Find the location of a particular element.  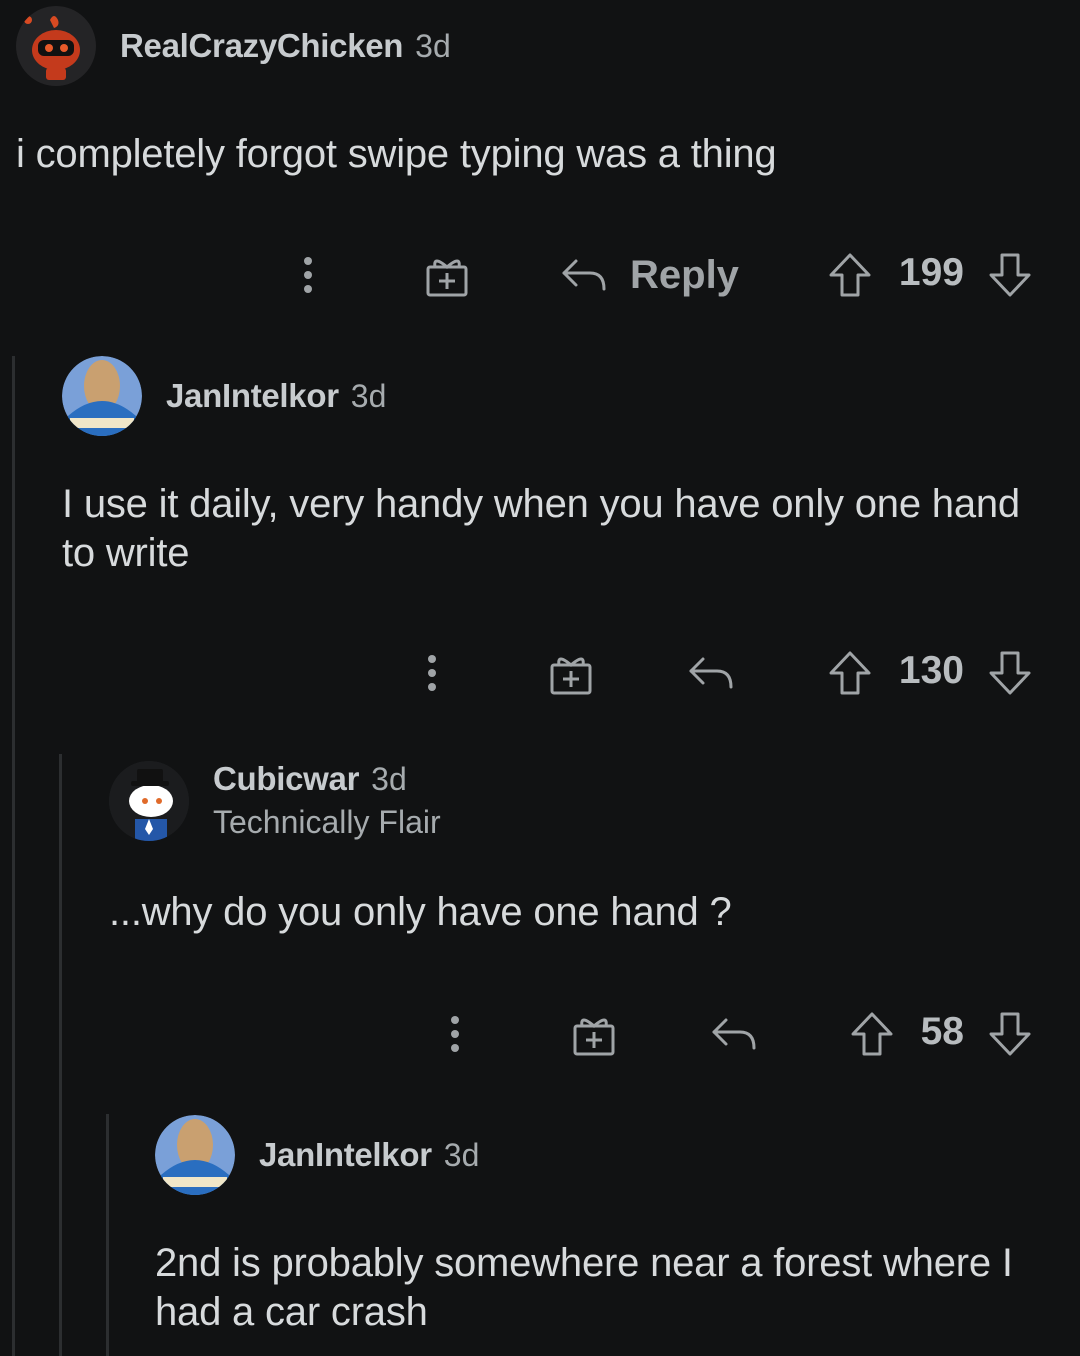

username: Cubicwar is located at coordinates (286, 779).